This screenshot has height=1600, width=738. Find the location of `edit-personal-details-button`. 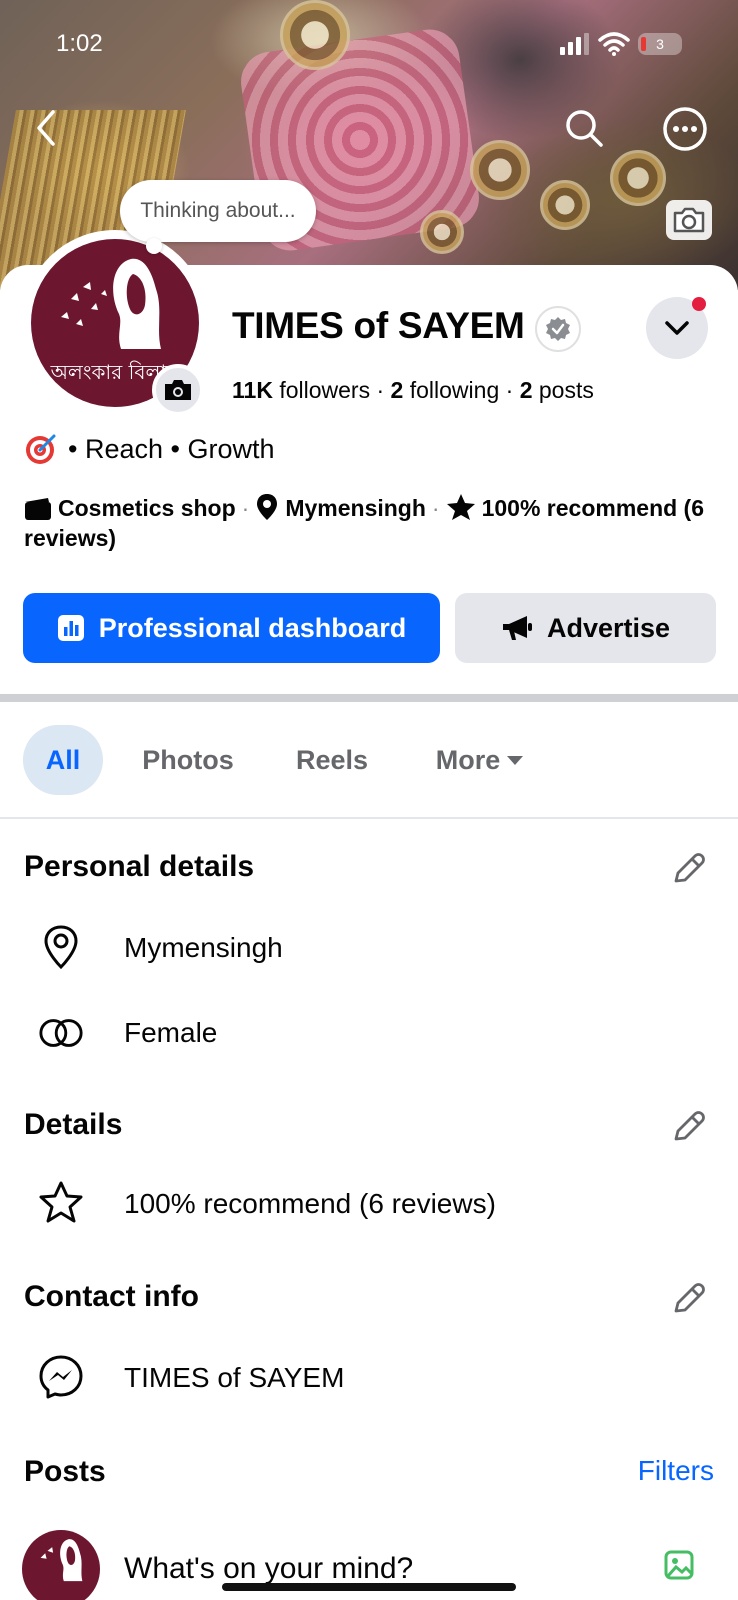

edit-personal-details-button is located at coordinates (688, 869).